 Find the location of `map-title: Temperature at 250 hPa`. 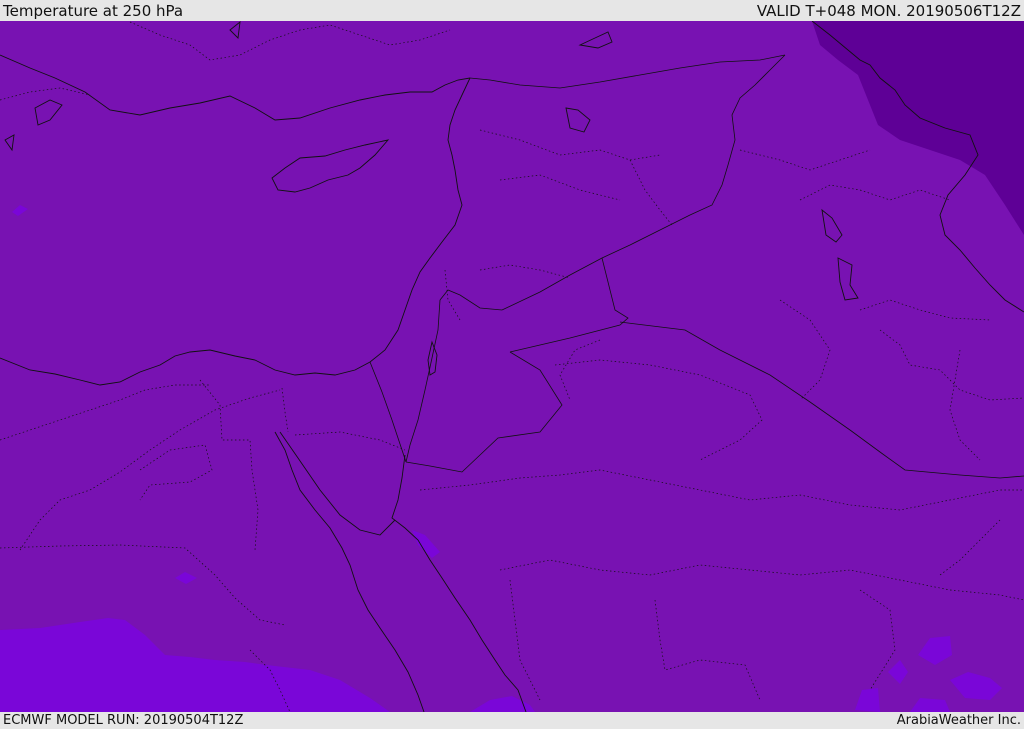

map-title: Temperature at 250 hPa is located at coordinates (93, 11).